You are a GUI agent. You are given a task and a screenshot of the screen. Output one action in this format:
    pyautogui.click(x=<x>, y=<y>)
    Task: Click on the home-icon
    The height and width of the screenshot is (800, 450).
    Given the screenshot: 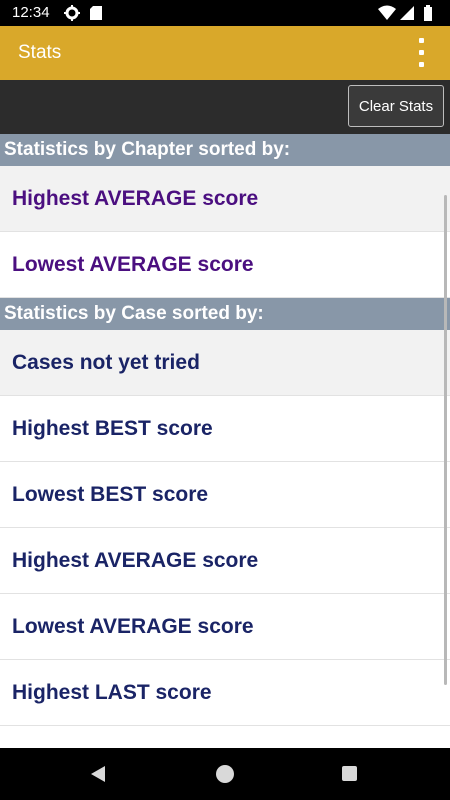 What is the action you would take?
    pyautogui.click(x=225, y=774)
    